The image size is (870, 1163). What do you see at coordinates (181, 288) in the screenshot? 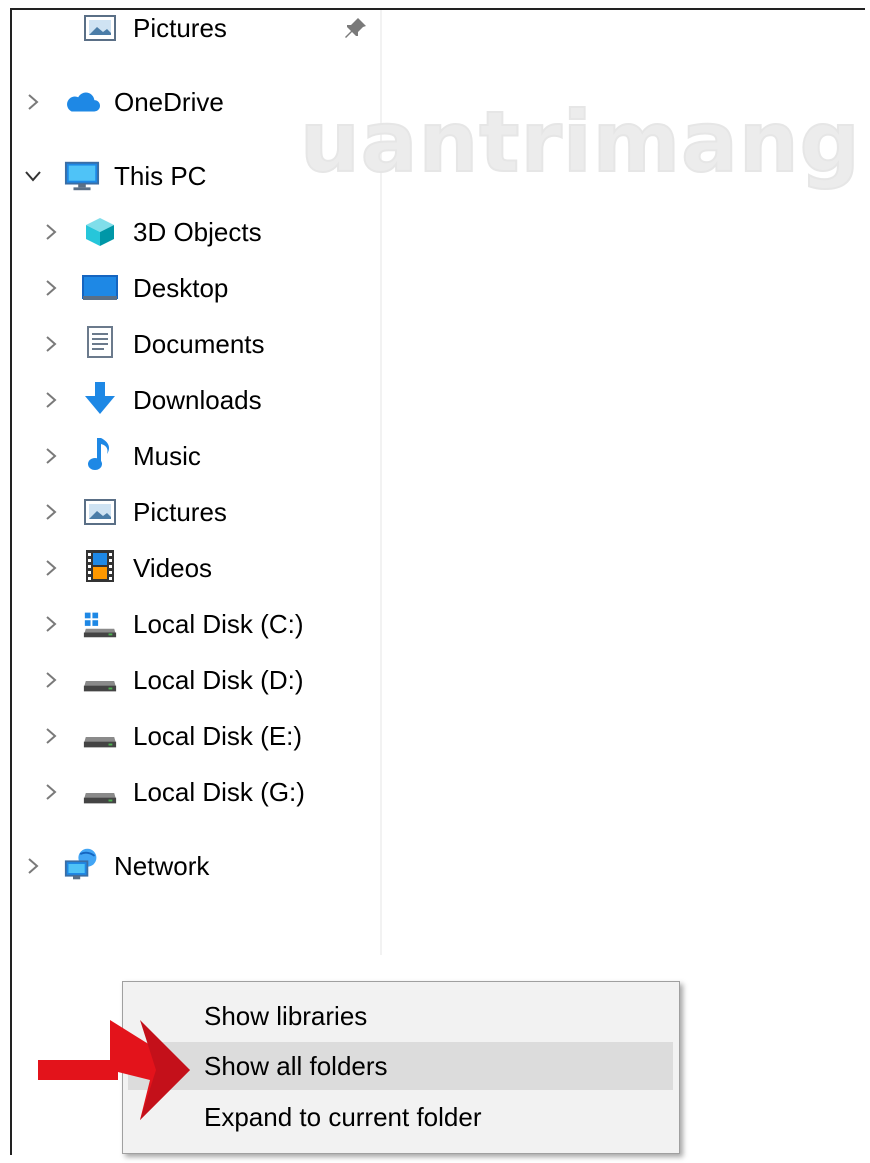
I see `tree-item-label: Desktop` at bounding box center [181, 288].